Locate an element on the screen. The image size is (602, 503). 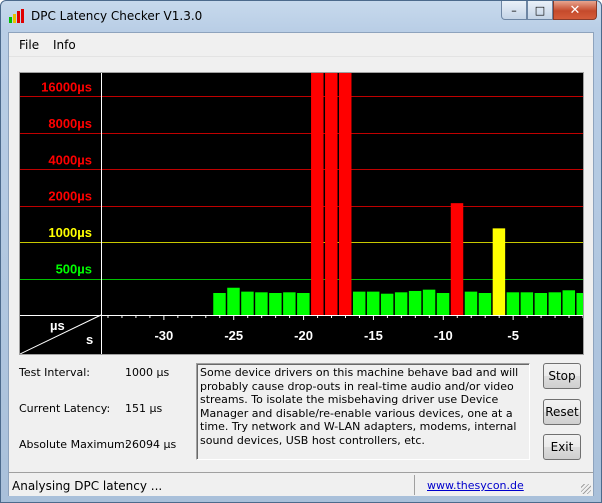
absolute-maximum-value: 26094 µs is located at coordinates (151, 444).